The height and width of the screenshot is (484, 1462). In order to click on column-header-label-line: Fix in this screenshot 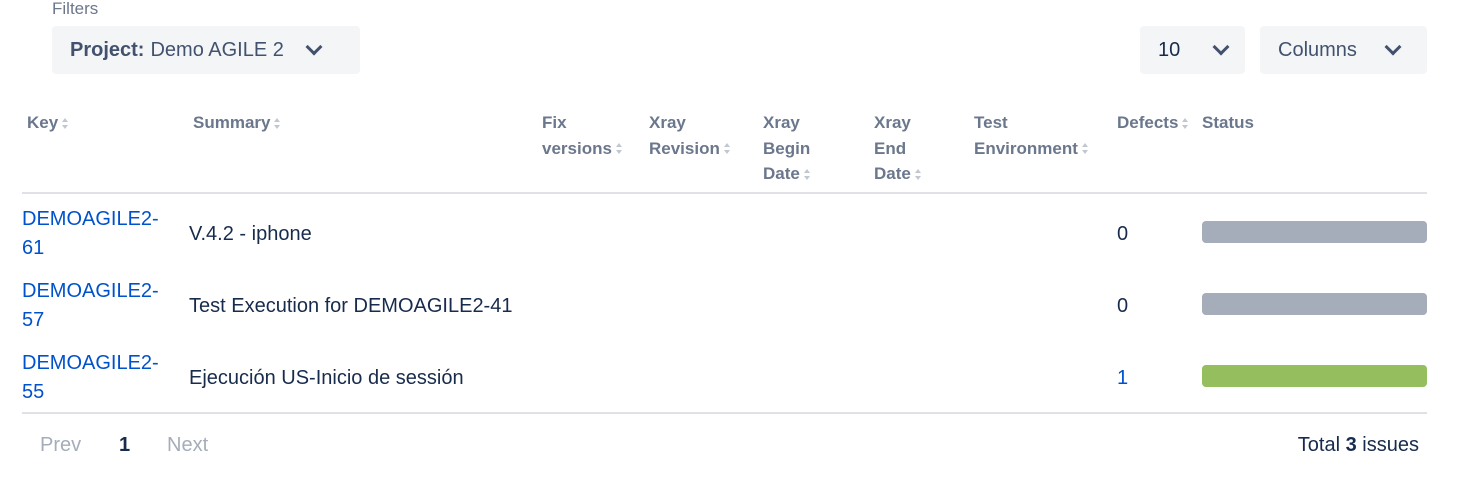, I will do `click(554, 122)`.